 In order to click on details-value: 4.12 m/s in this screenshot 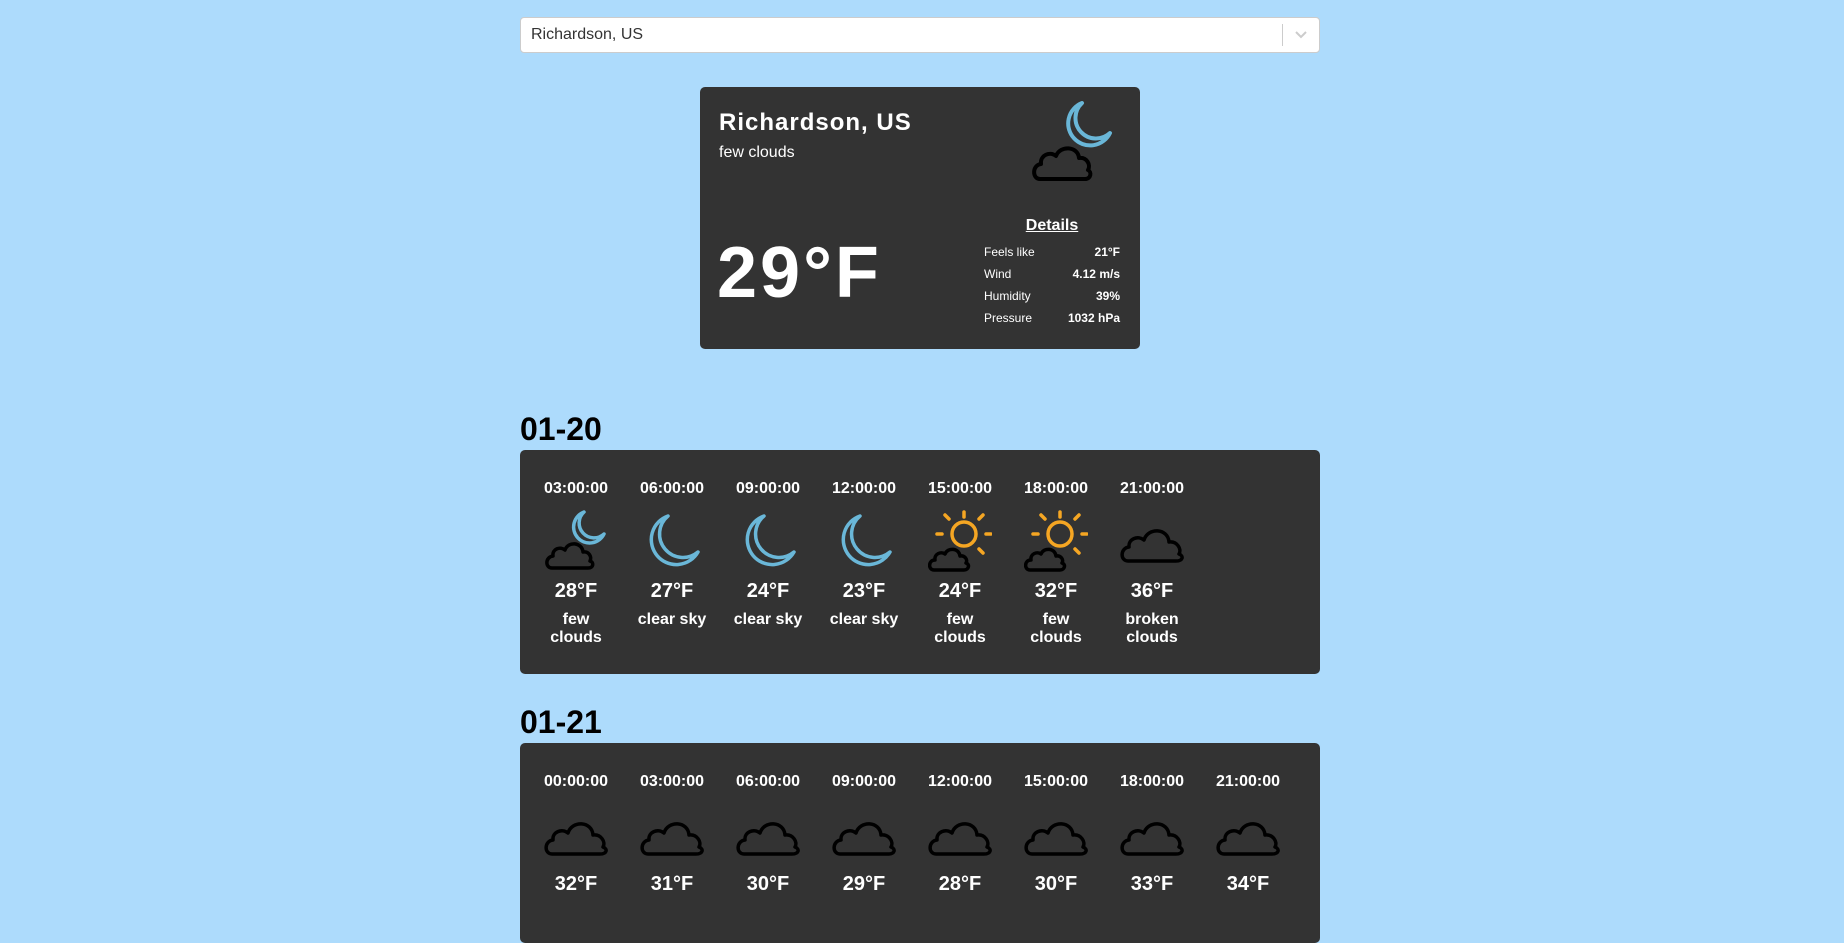, I will do `click(1096, 274)`.